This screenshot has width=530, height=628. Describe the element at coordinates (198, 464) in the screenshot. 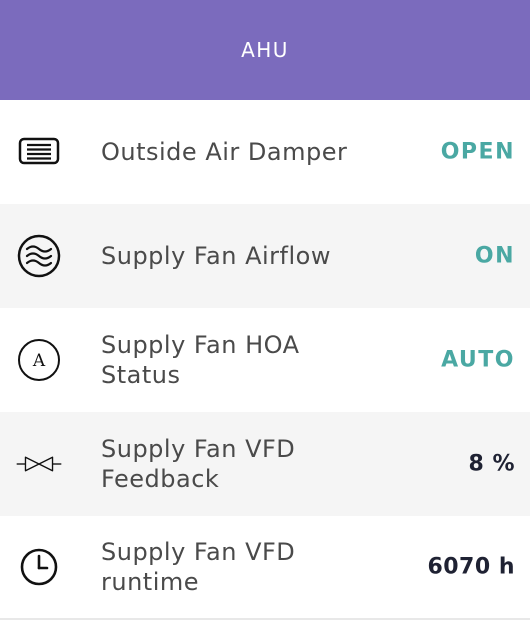

I see `point-label: Supply Fan VFD Feedback` at that location.